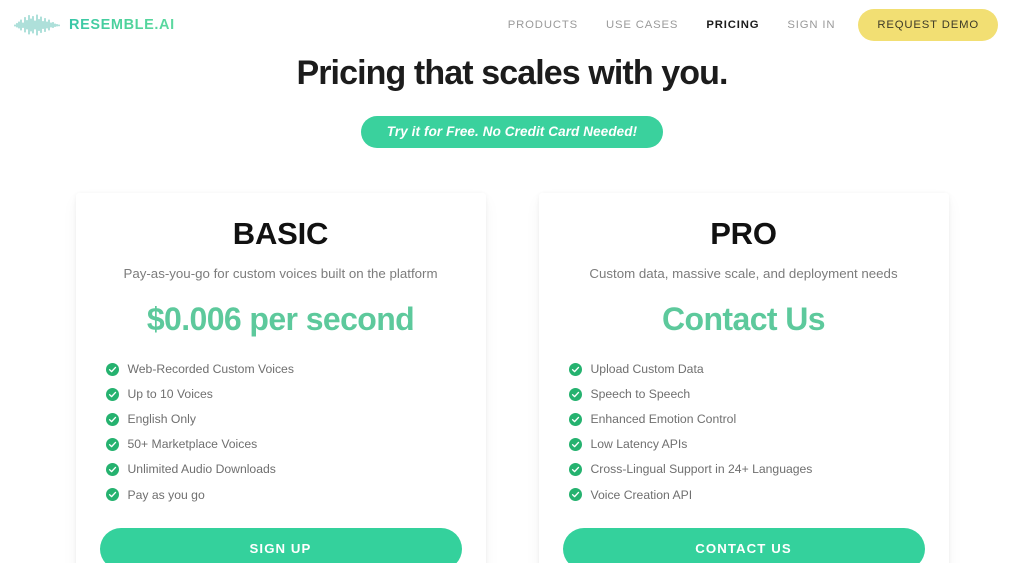 The image size is (1024, 563). I want to click on audio-waveform-icon, so click(37, 25).